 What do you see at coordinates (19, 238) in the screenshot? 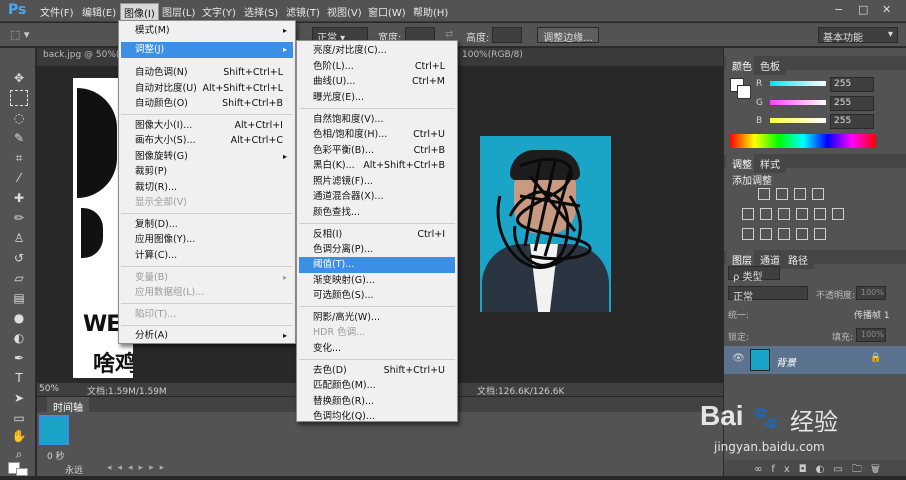
I see `clone-stamp-icon: ♙` at bounding box center [19, 238].